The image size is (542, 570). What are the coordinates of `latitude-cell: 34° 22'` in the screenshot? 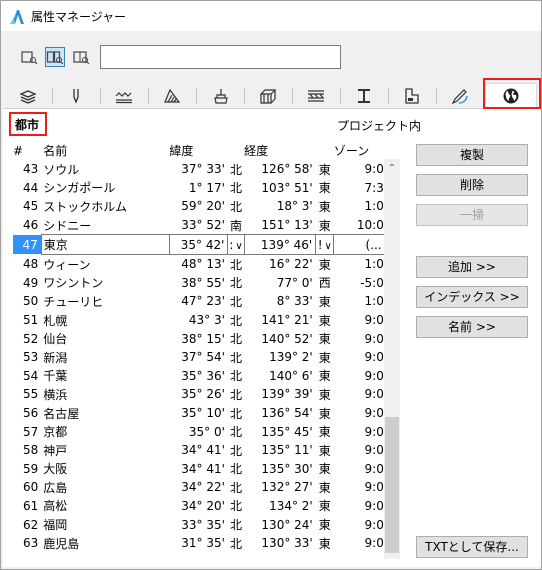 It's located at (198, 487).